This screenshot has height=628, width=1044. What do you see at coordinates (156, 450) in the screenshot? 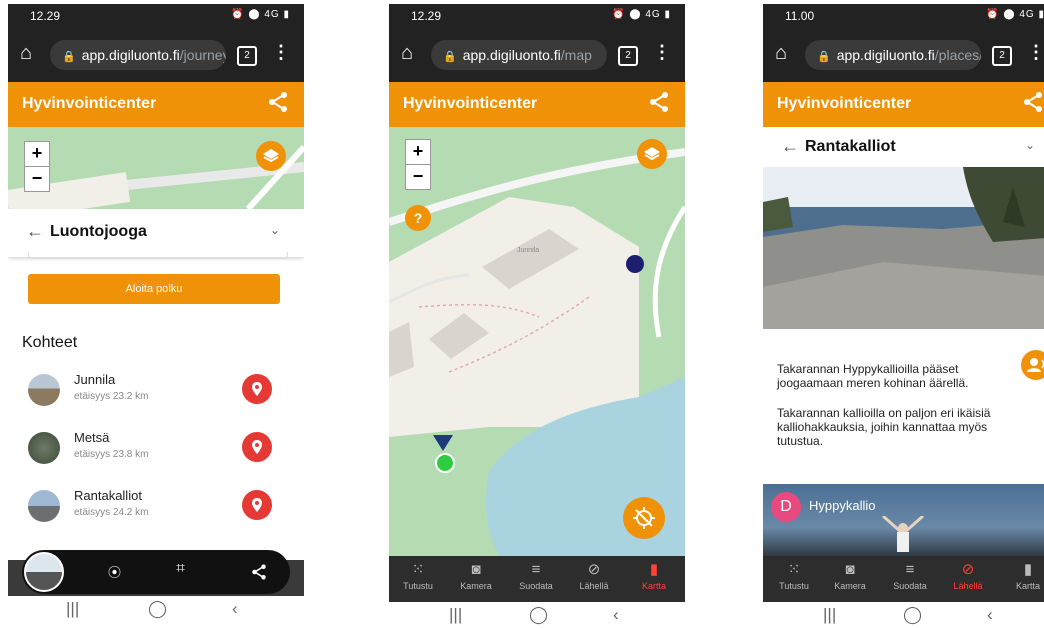
I see `list-item: Metsä etäisyys 23.8 km` at bounding box center [156, 450].